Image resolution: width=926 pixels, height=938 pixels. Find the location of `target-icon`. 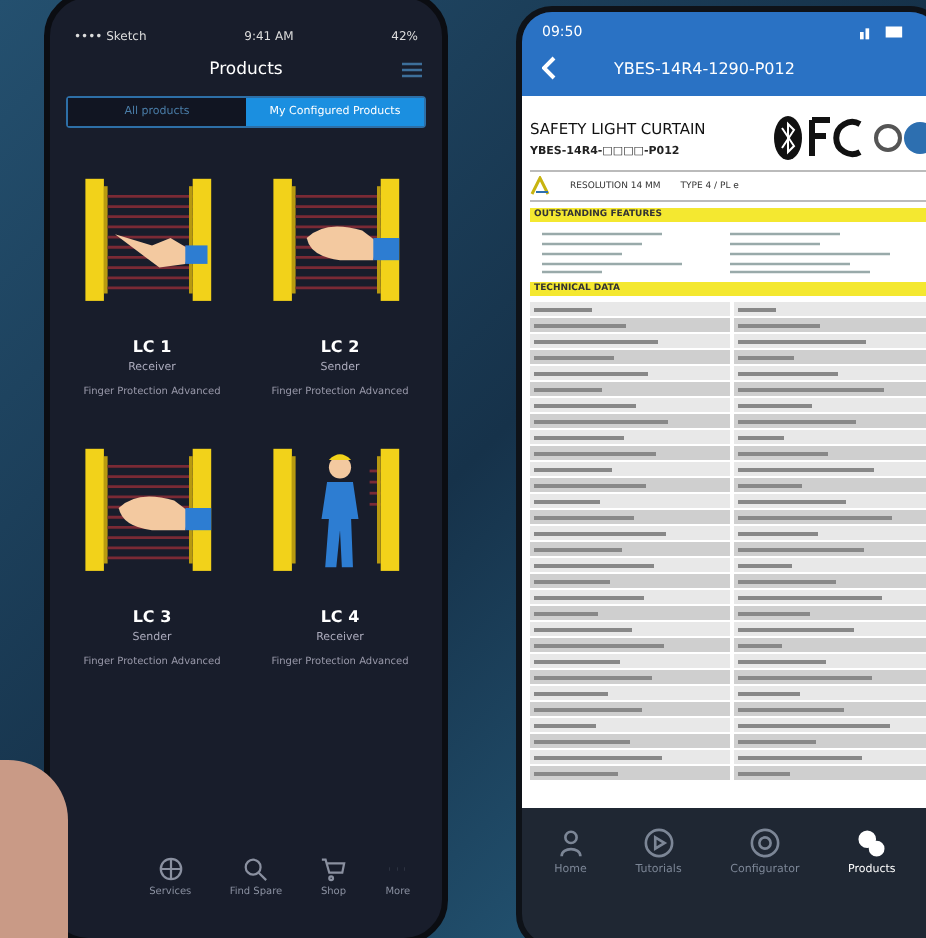

target-icon is located at coordinates (764, 843).